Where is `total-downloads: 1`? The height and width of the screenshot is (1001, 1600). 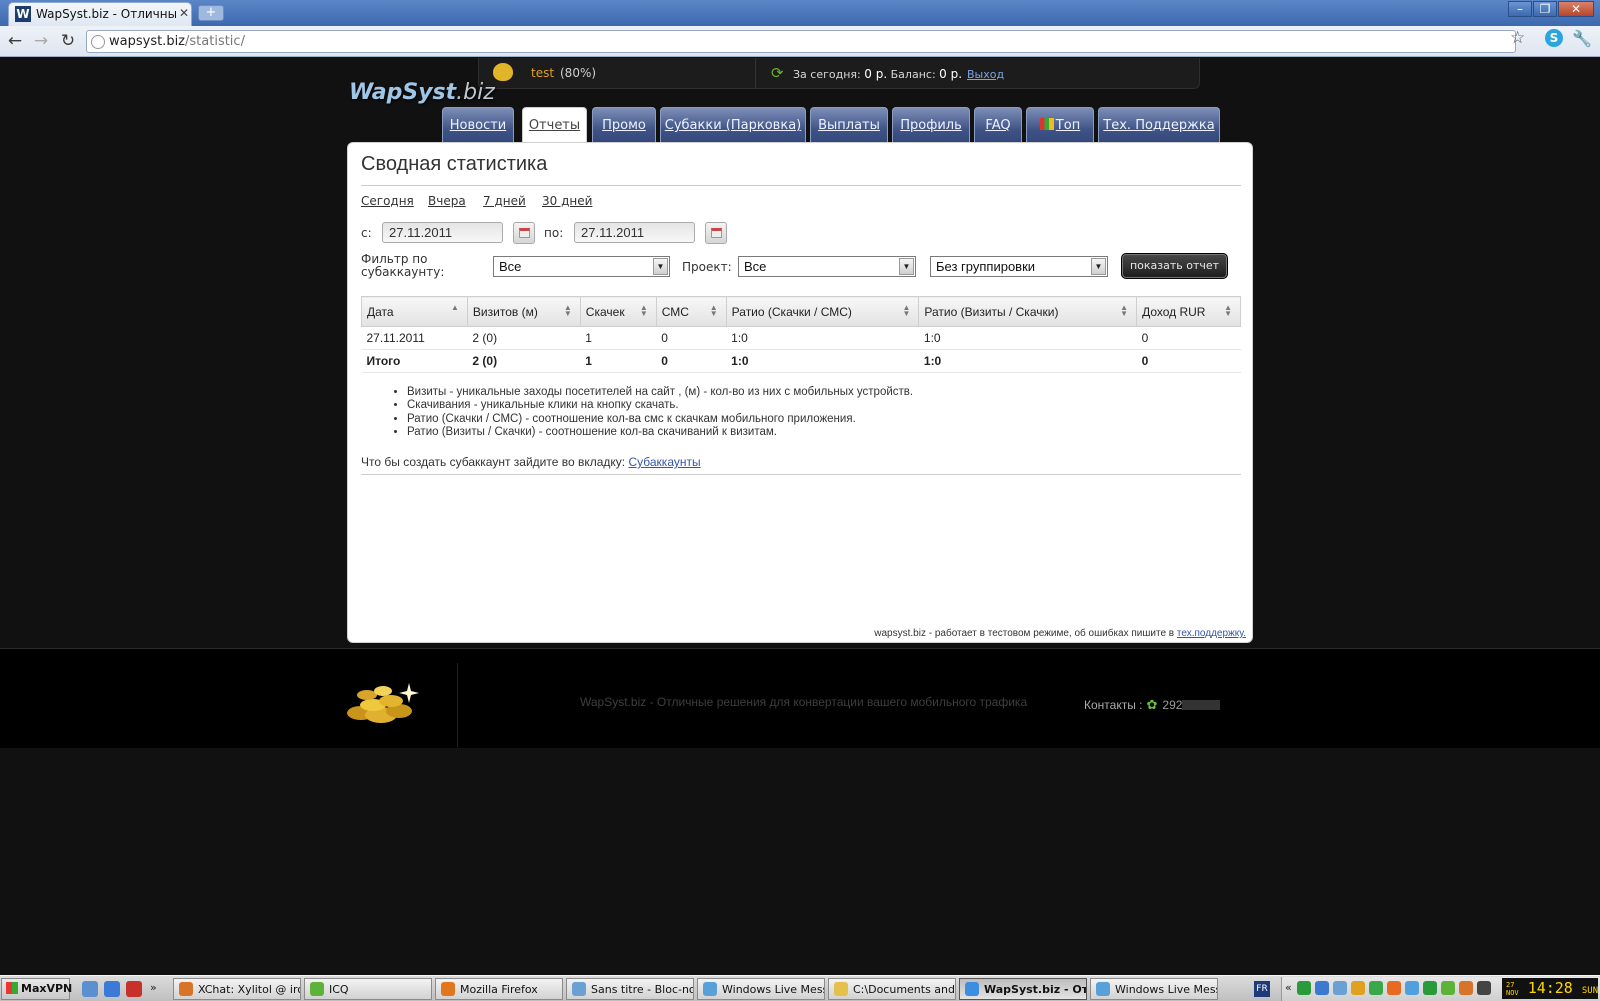
total-downloads: 1 is located at coordinates (618, 361).